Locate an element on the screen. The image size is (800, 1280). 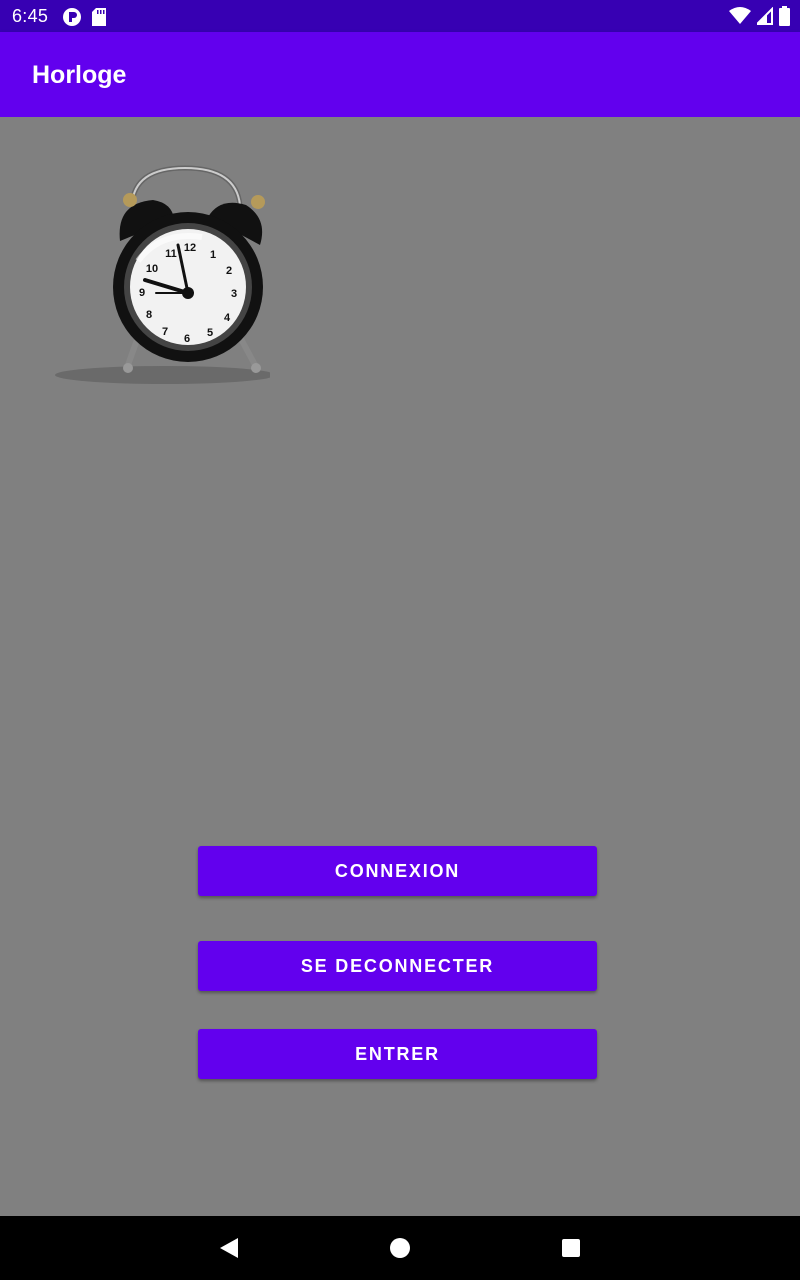
status-bar: 6:45 is located at coordinates (400, 16).